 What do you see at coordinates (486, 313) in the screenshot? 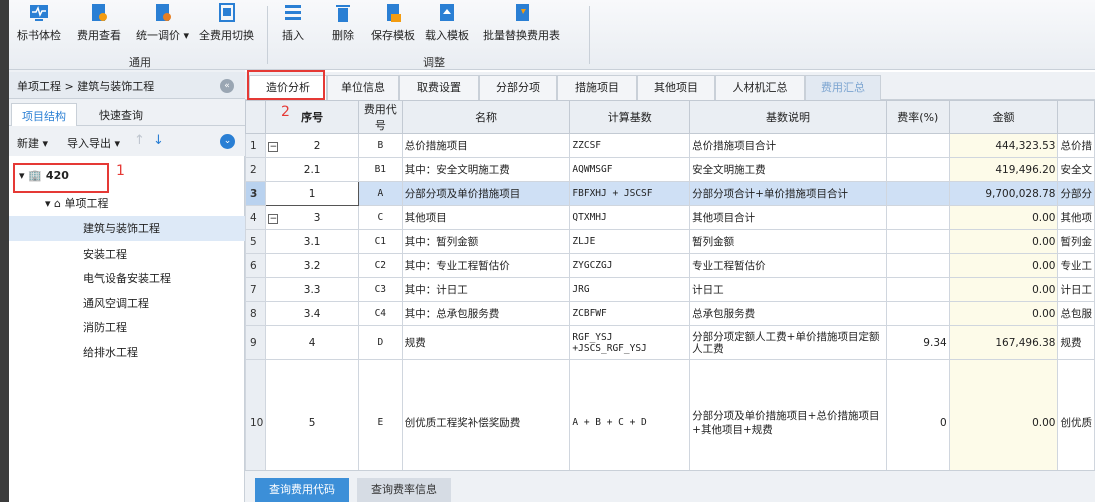
I see `name-cell: 其中：总承包服务费` at bounding box center [486, 313].